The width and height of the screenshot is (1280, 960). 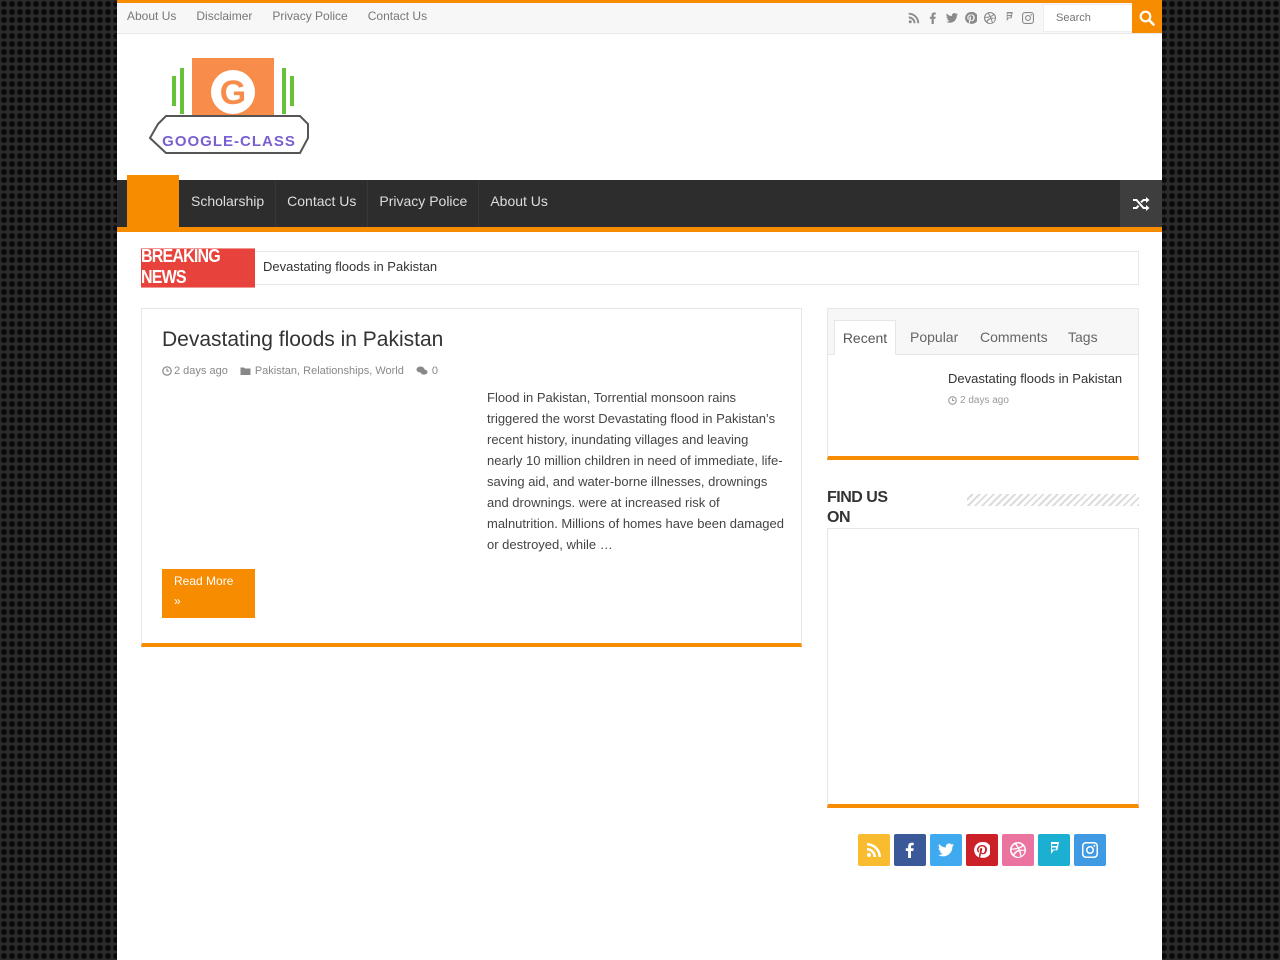 I want to click on random-post-button, so click(x=1141, y=203).